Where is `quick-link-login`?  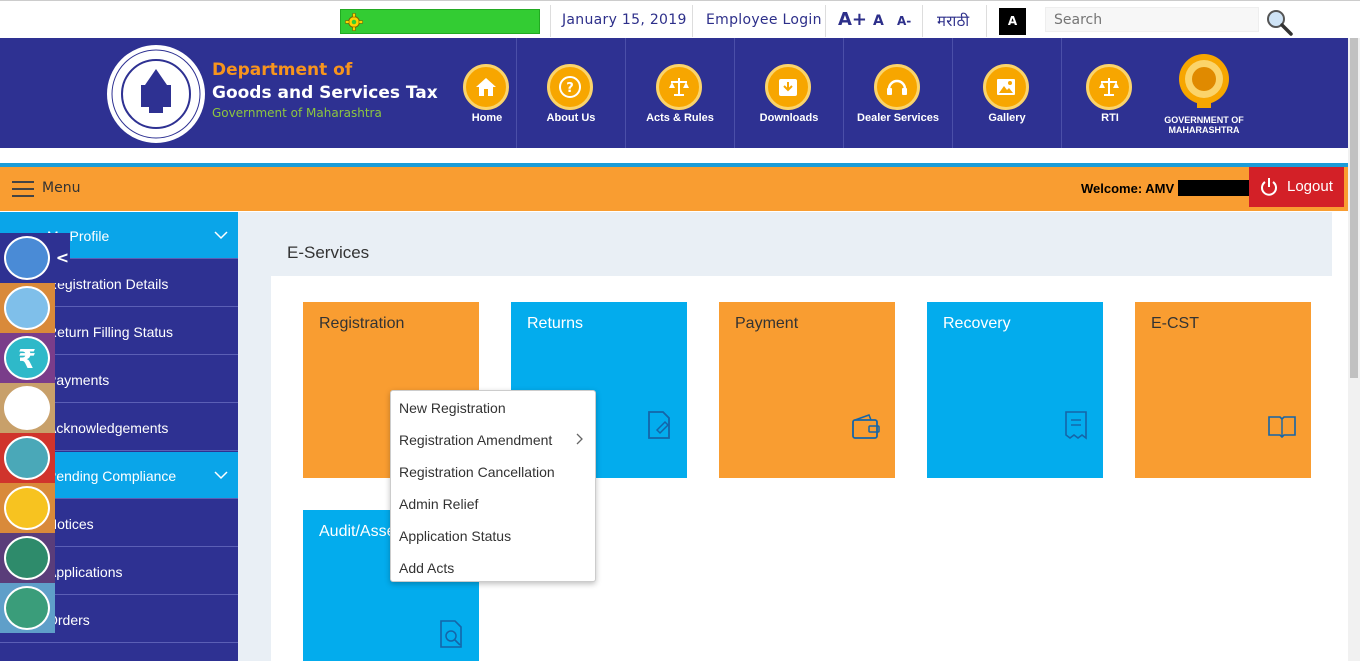
quick-link-login is located at coordinates (27, 258).